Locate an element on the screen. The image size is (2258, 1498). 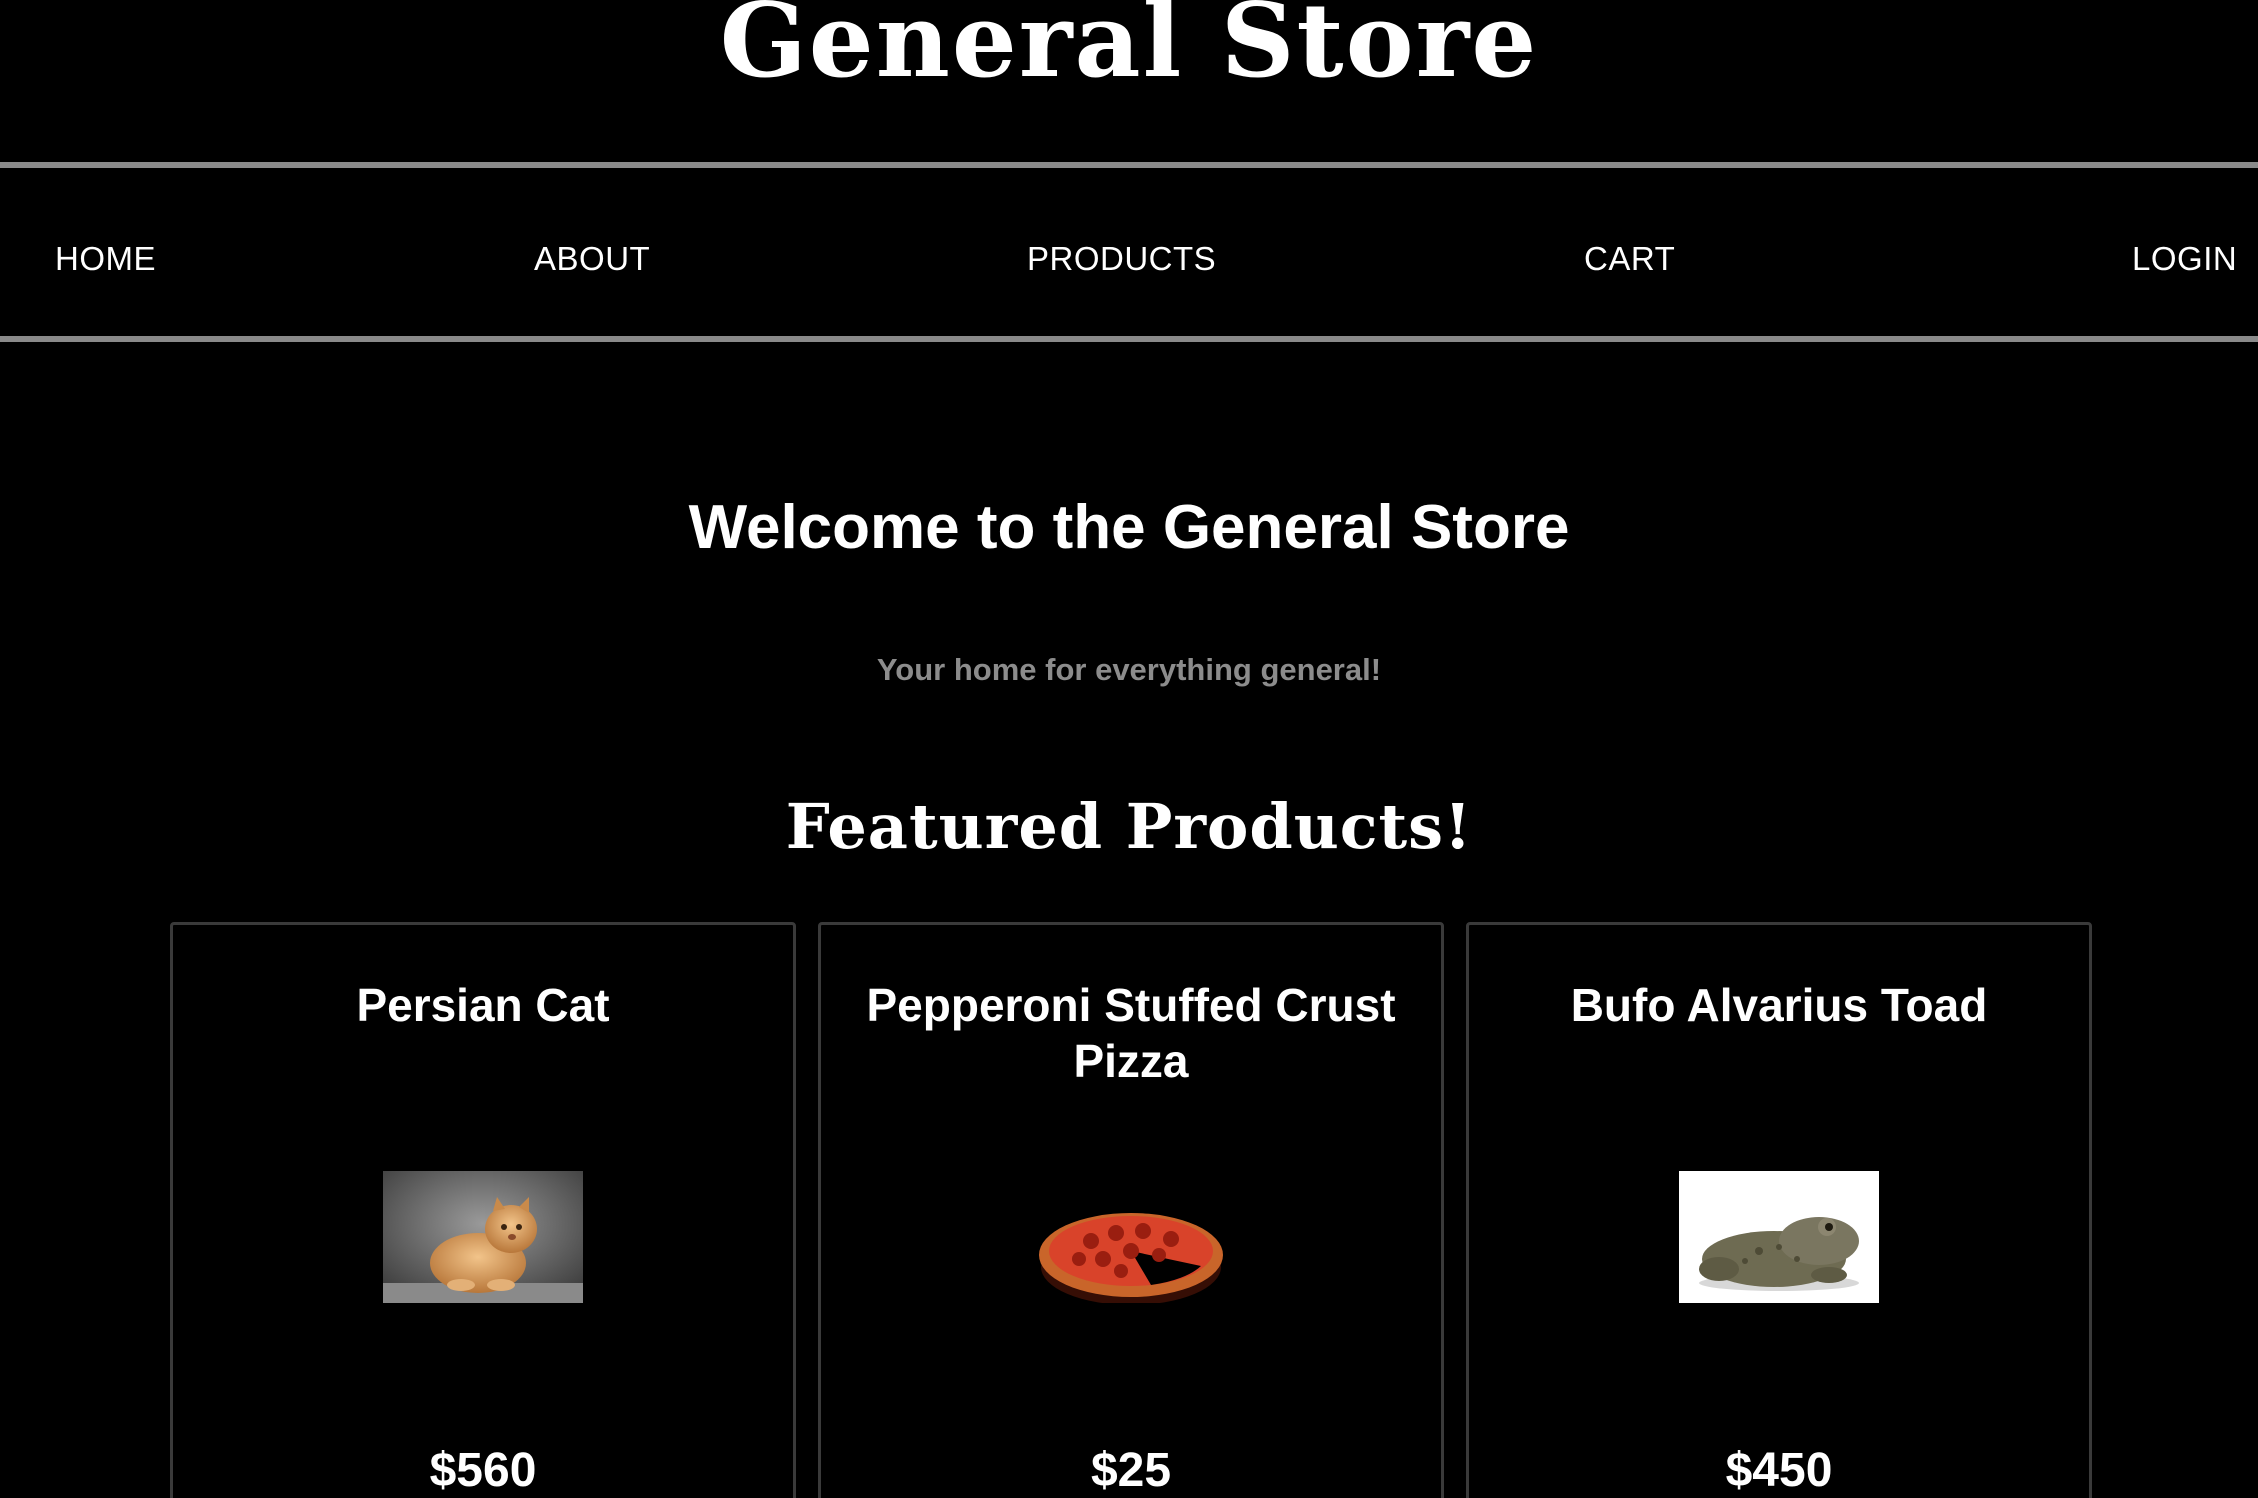
product-name: Pepperoni Stuffed Crust Pizza is located at coordinates (1131, 1033).